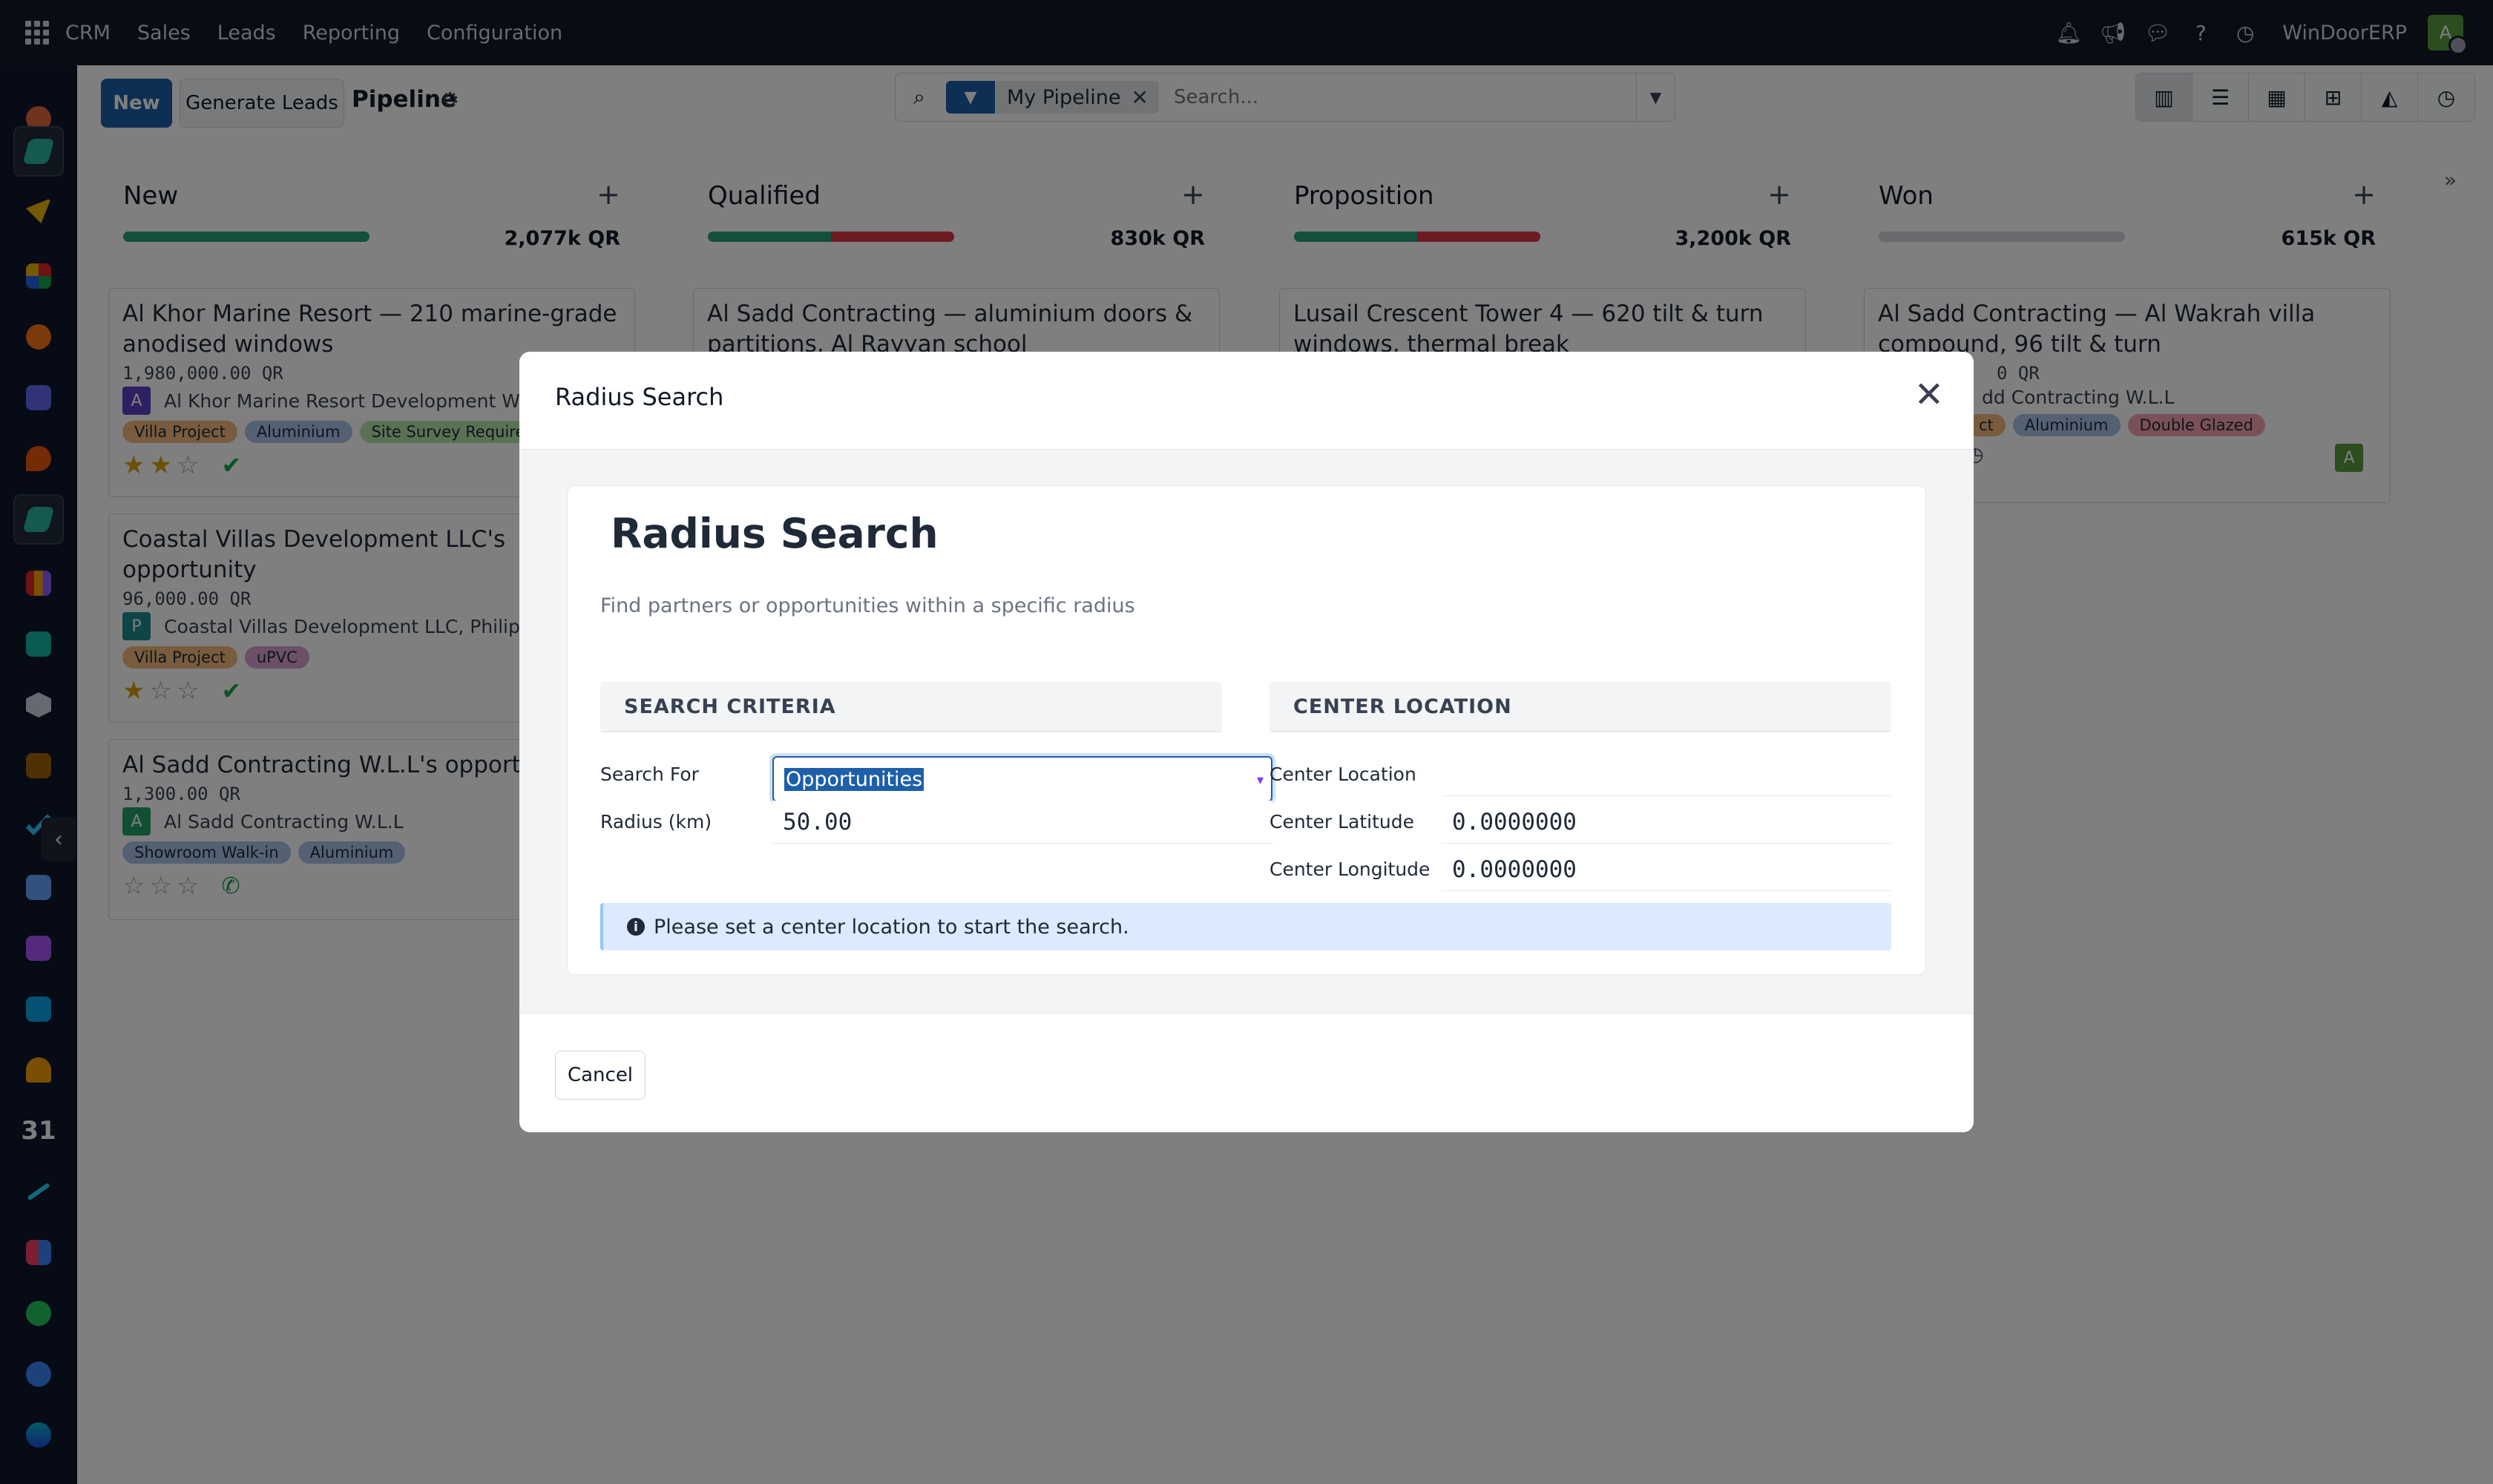  Describe the element at coordinates (1350, 869) in the screenshot. I see `center-longitude-label: Center Longitude` at that location.